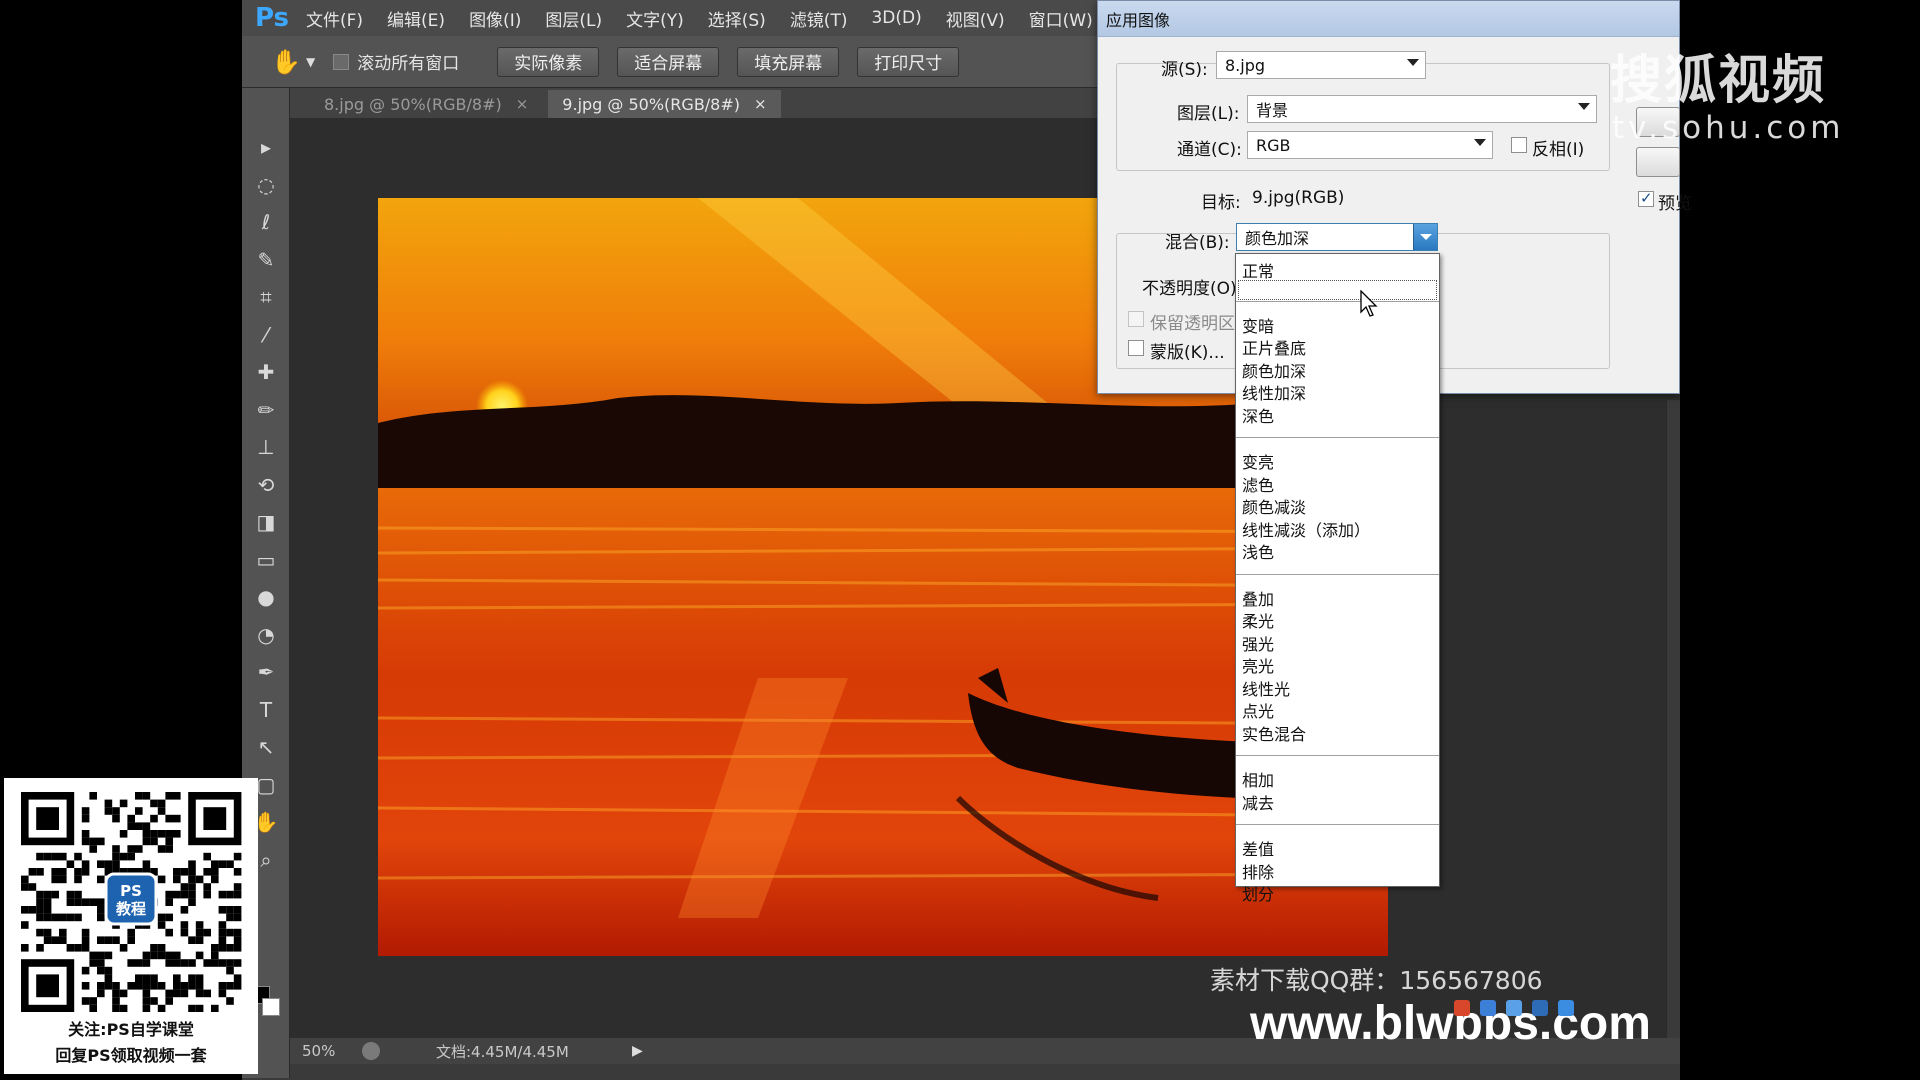 This screenshot has height=1080, width=1920. I want to click on vertical-scrollbar, so click(1673, 720).